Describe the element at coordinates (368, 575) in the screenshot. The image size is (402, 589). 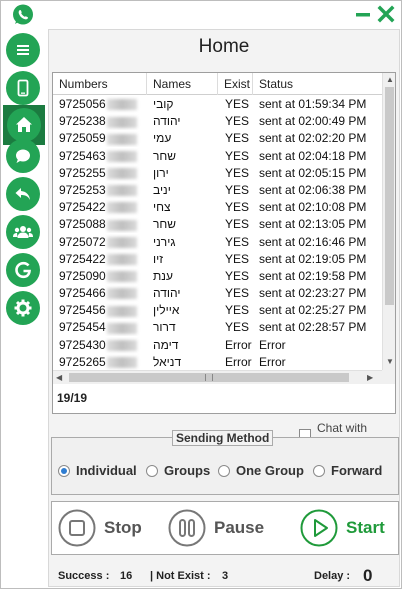
I see `delay-value: 0` at that location.